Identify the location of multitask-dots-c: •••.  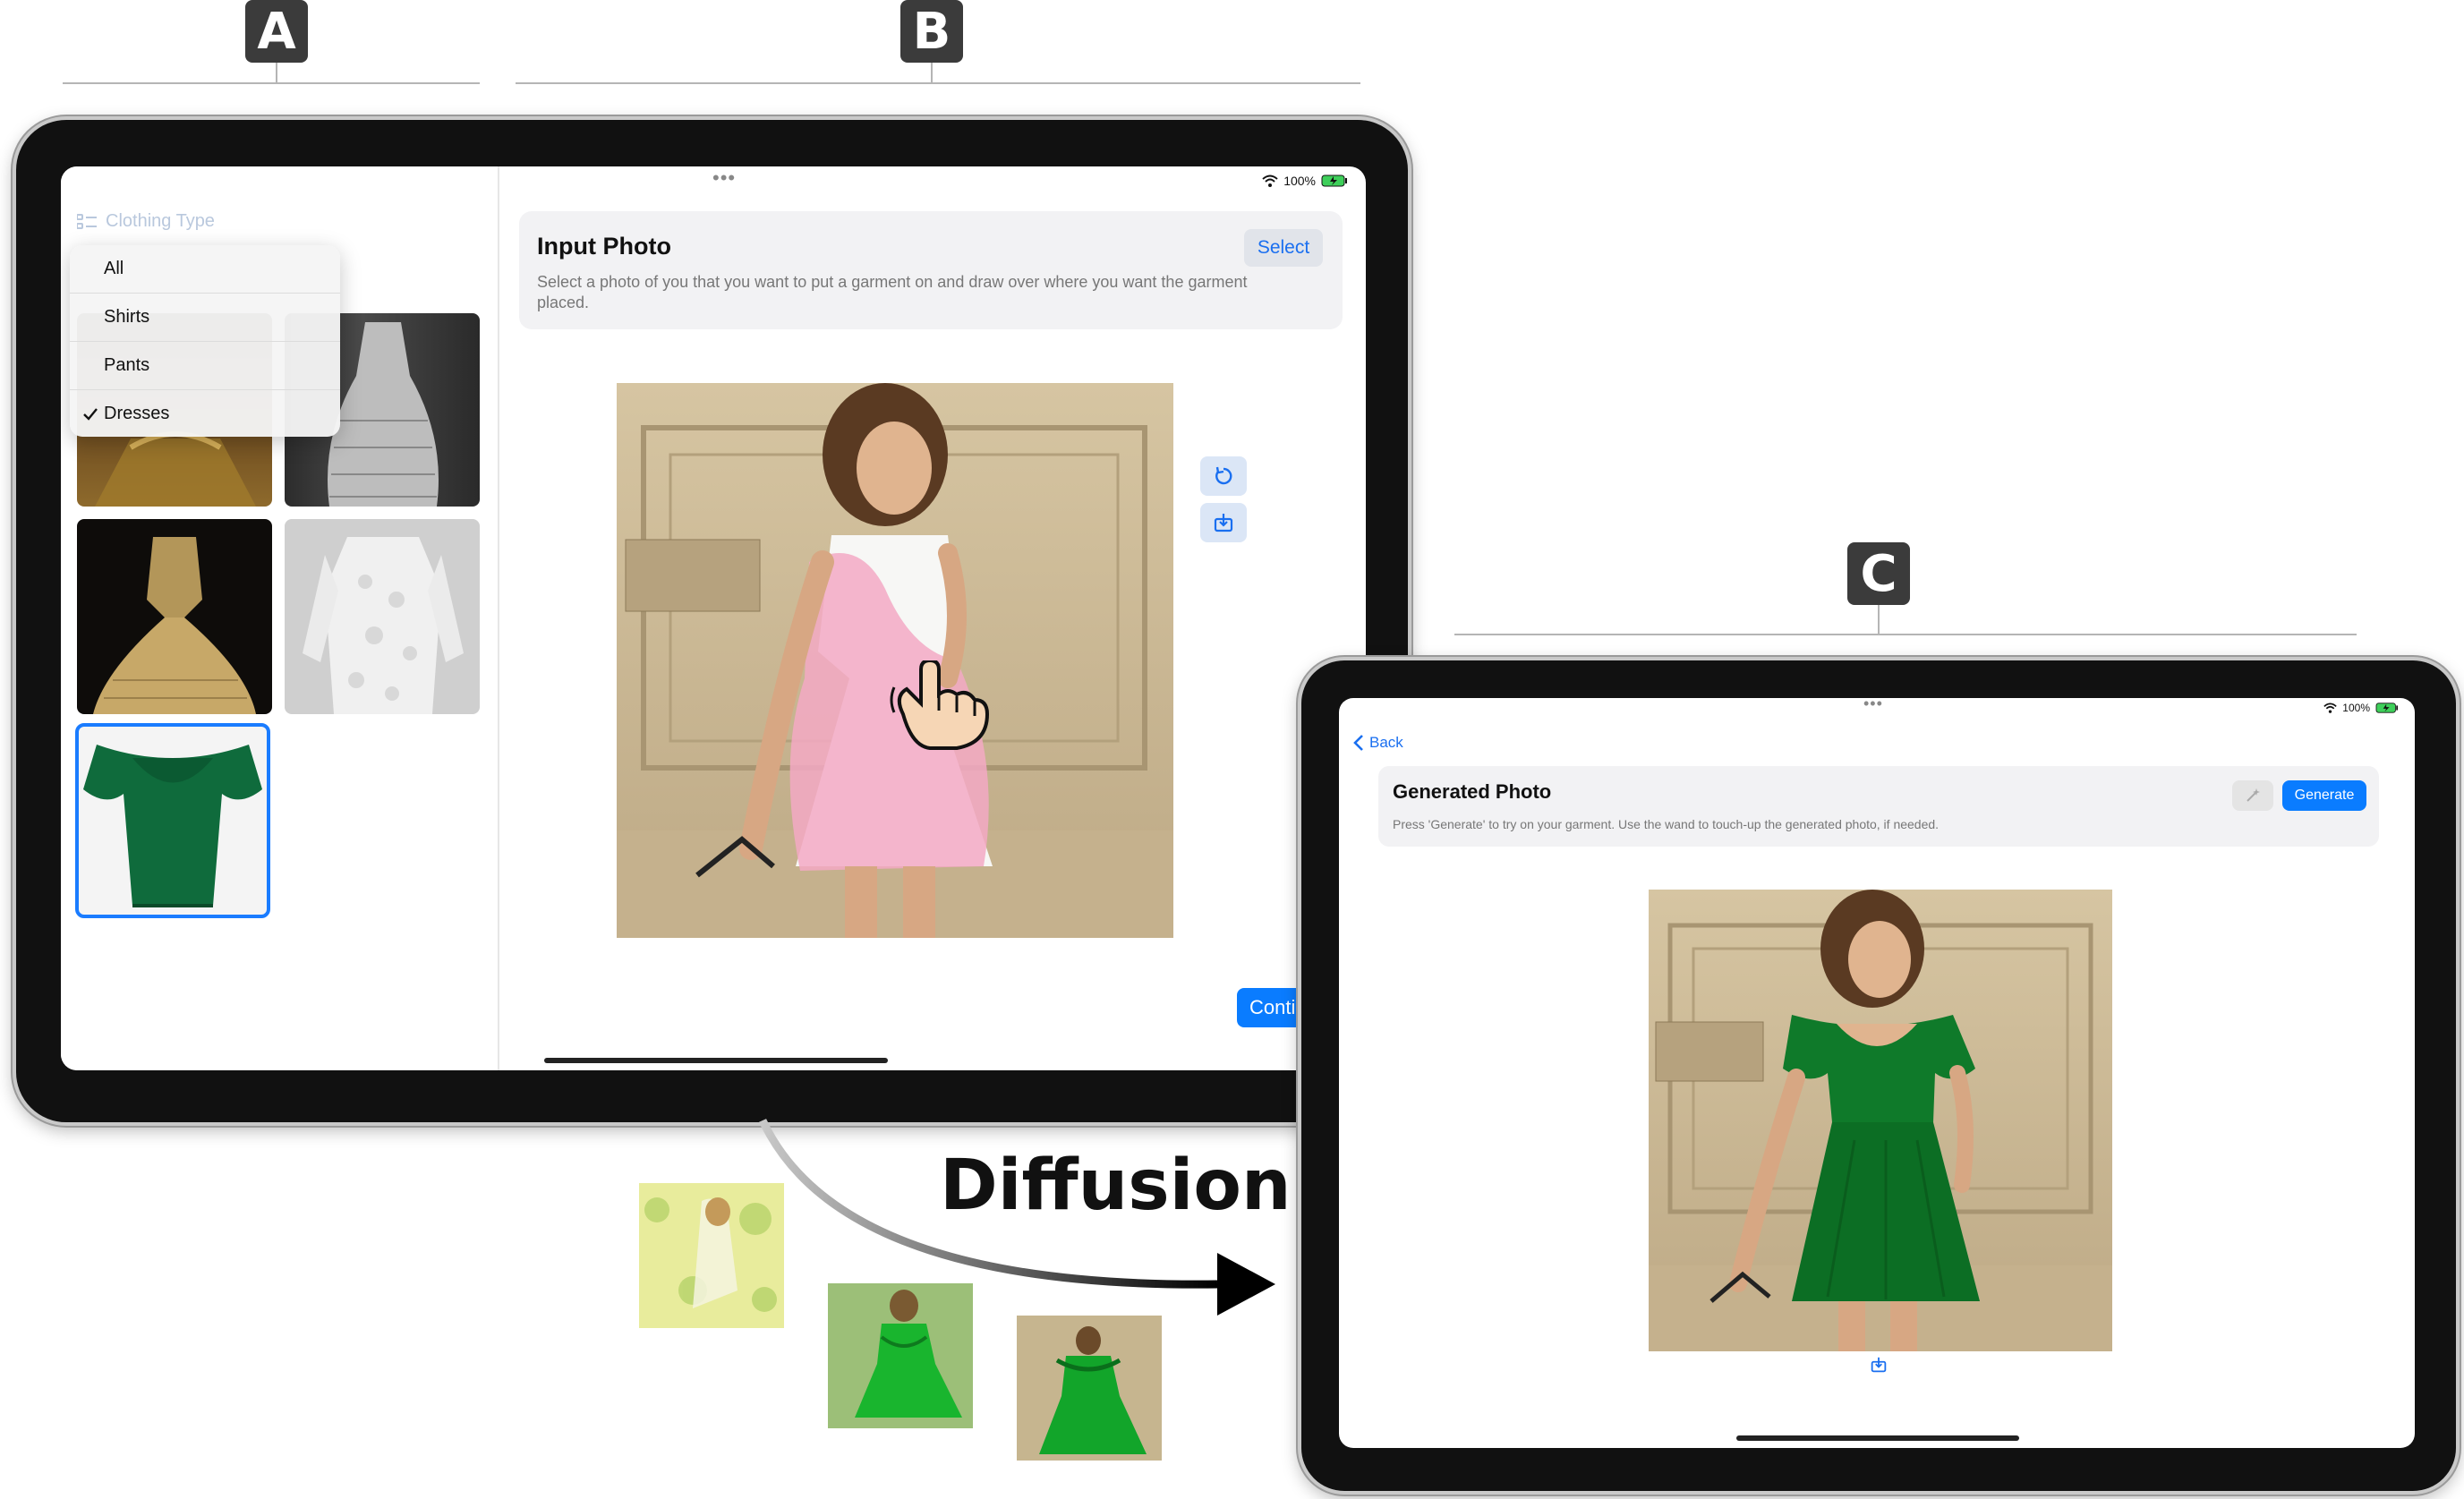
(1873, 705).